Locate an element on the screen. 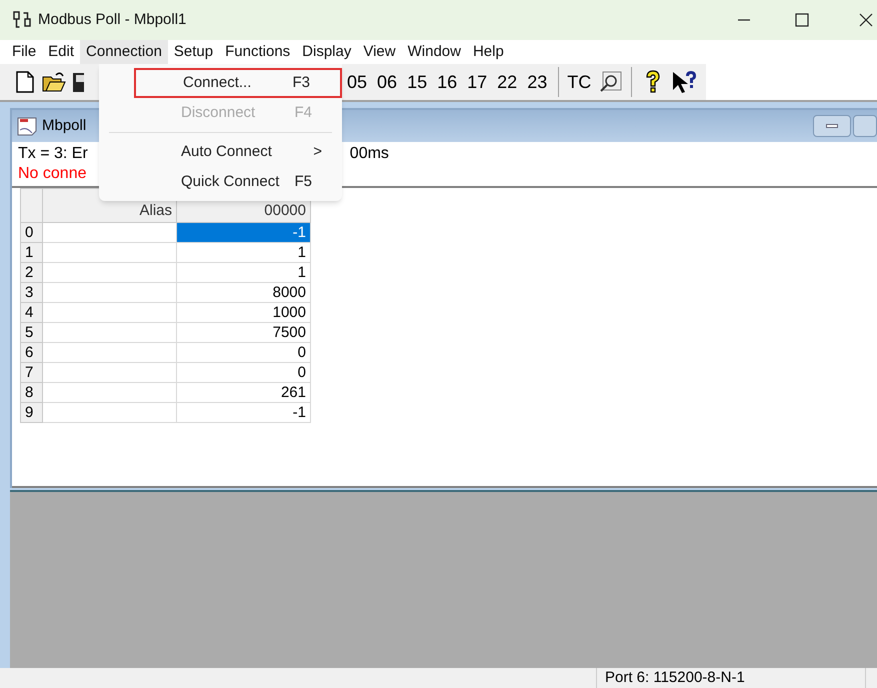 This screenshot has width=877, height=688. save-icon is located at coordinates (78, 82).